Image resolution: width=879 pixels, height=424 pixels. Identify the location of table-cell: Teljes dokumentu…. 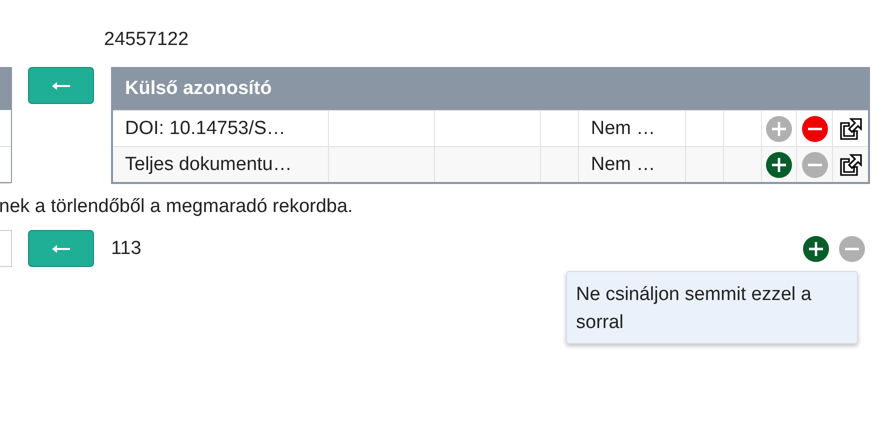
(220, 164).